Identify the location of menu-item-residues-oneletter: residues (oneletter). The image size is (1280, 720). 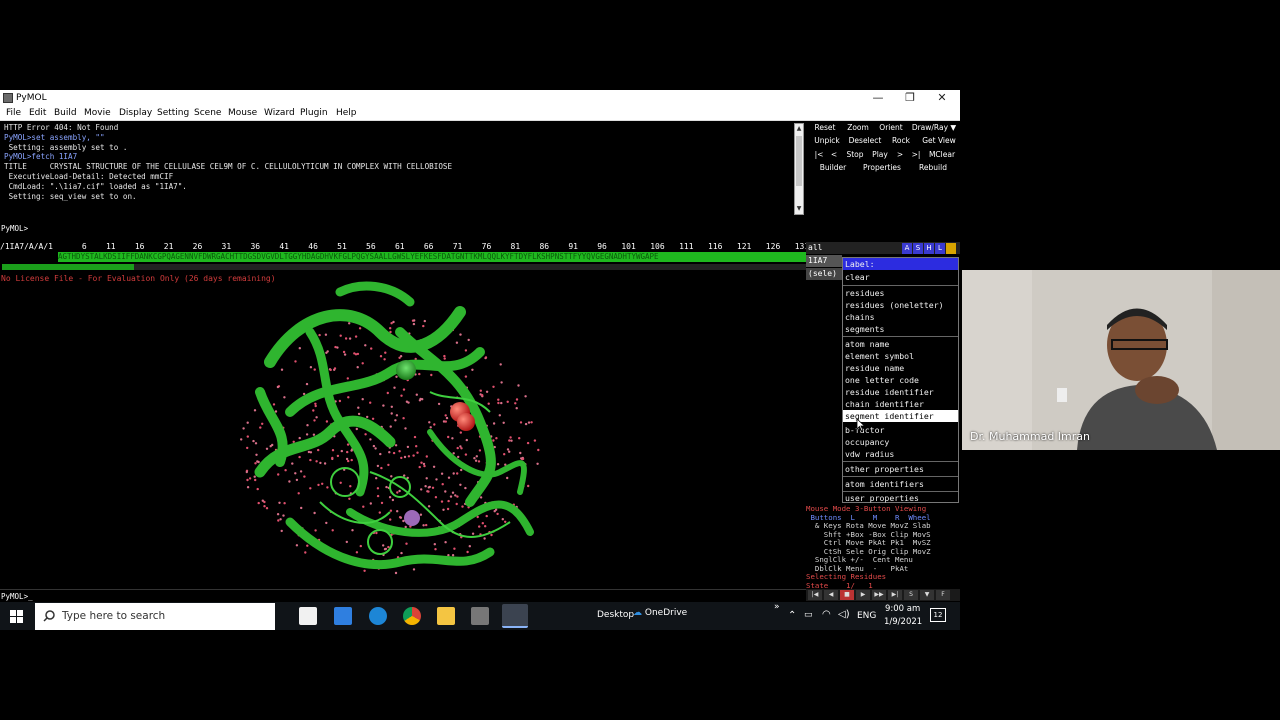
(900, 305).